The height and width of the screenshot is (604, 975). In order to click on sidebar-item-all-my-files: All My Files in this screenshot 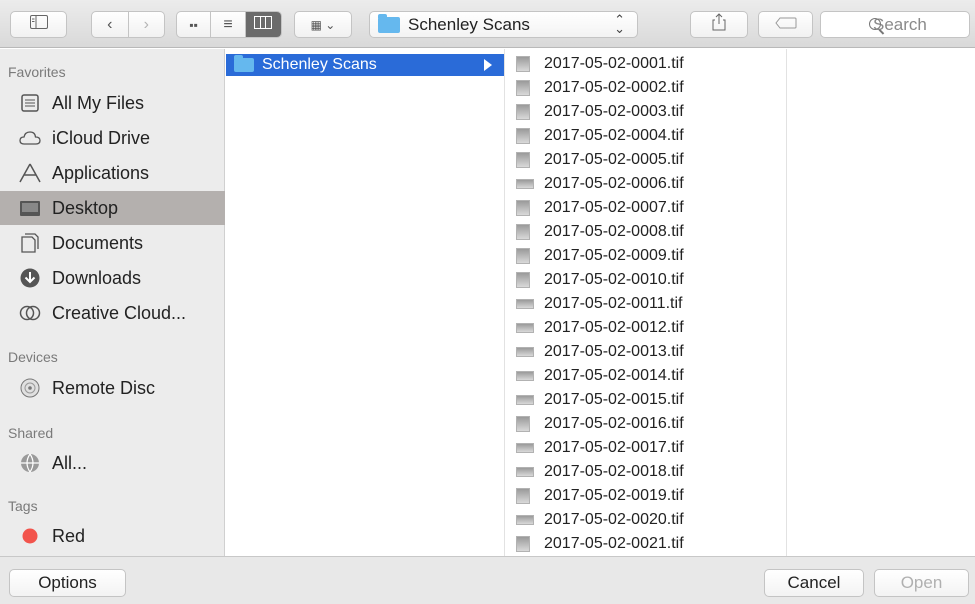, I will do `click(112, 103)`.